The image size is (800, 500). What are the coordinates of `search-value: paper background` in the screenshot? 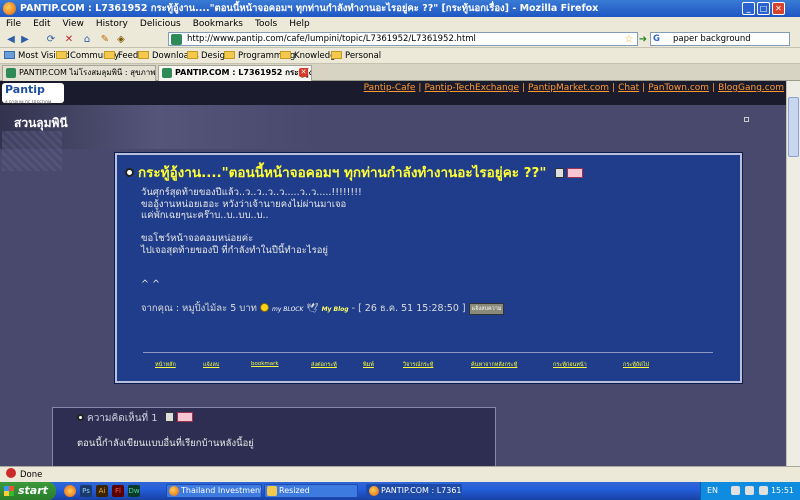 It's located at (712, 39).